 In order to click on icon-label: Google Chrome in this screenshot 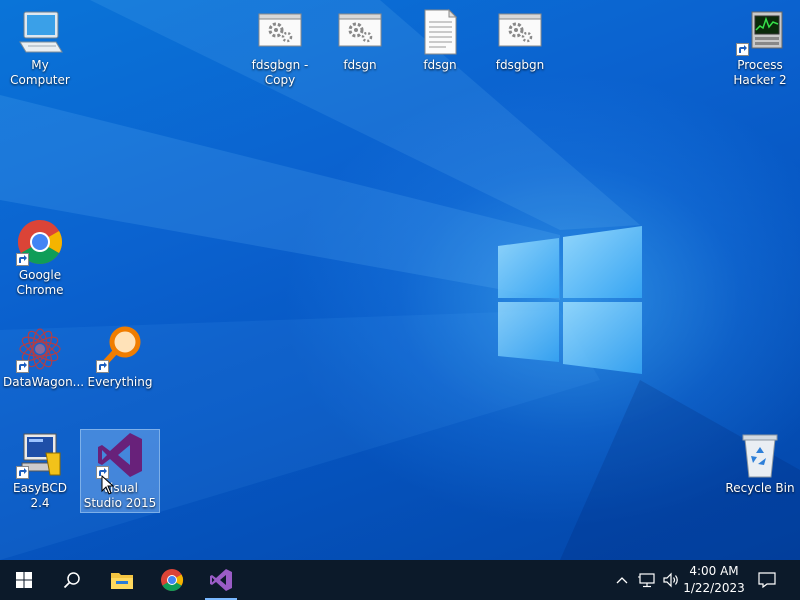, I will do `click(40, 282)`.